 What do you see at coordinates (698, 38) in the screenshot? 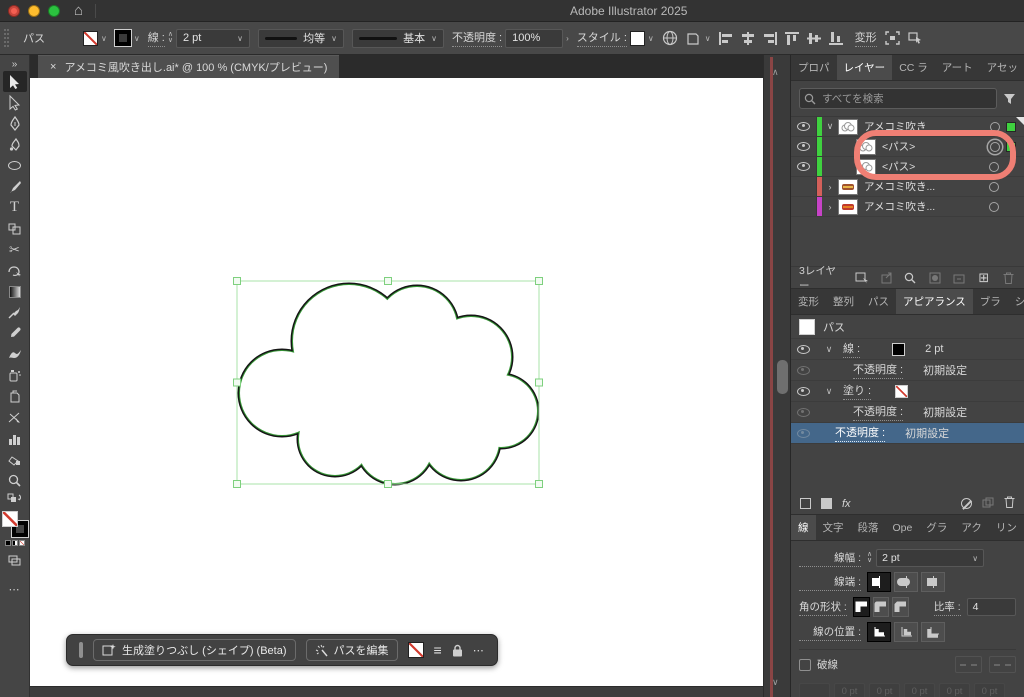
I see `document-setup-button: ∨` at bounding box center [698, 38].